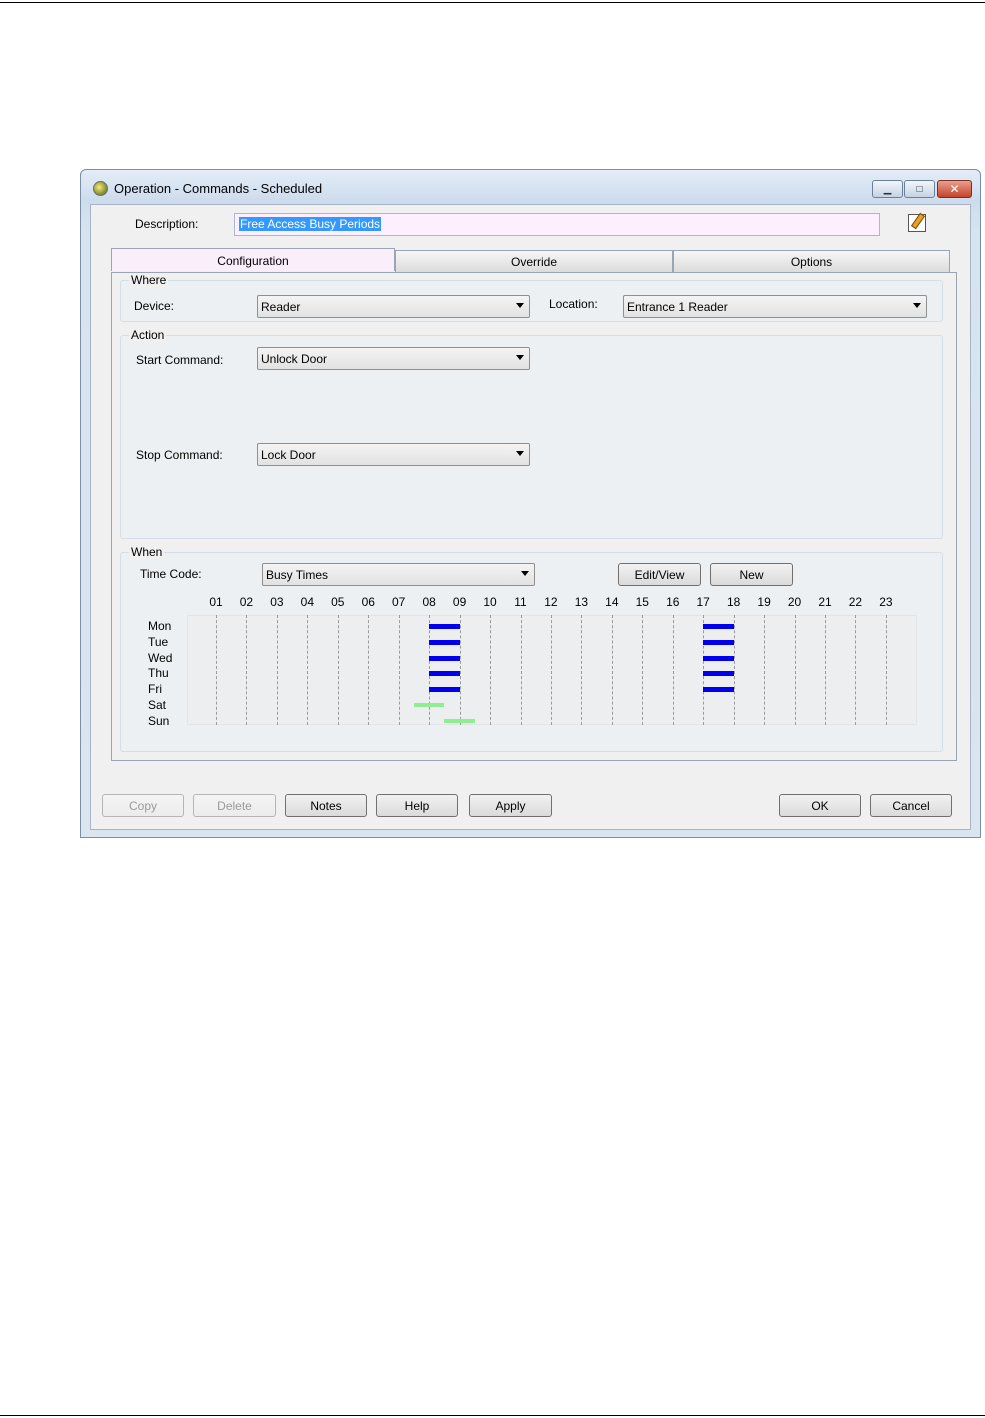 The width and height of the screenshot is (985, 1418). I want to click on day-label-tue: Tue, so click(158, 641).